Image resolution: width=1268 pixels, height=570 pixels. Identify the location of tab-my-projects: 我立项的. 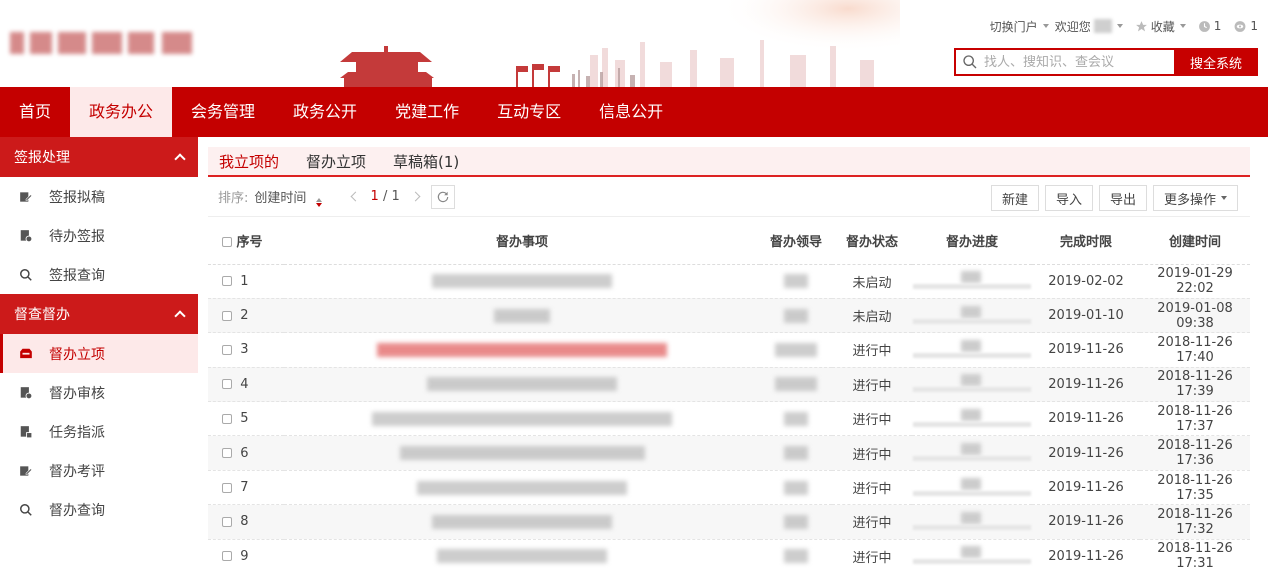
(249, 161).